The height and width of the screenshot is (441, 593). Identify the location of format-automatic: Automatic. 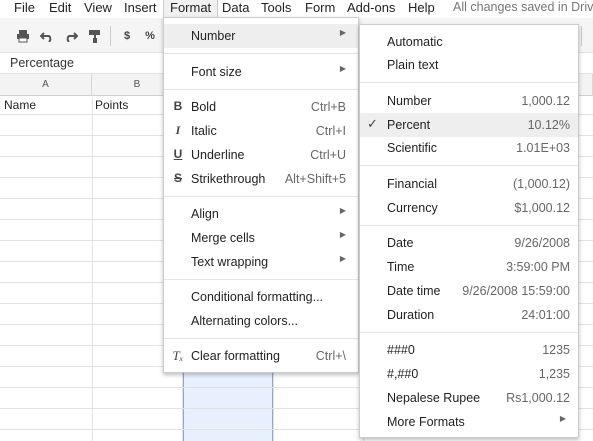
(469, 42).